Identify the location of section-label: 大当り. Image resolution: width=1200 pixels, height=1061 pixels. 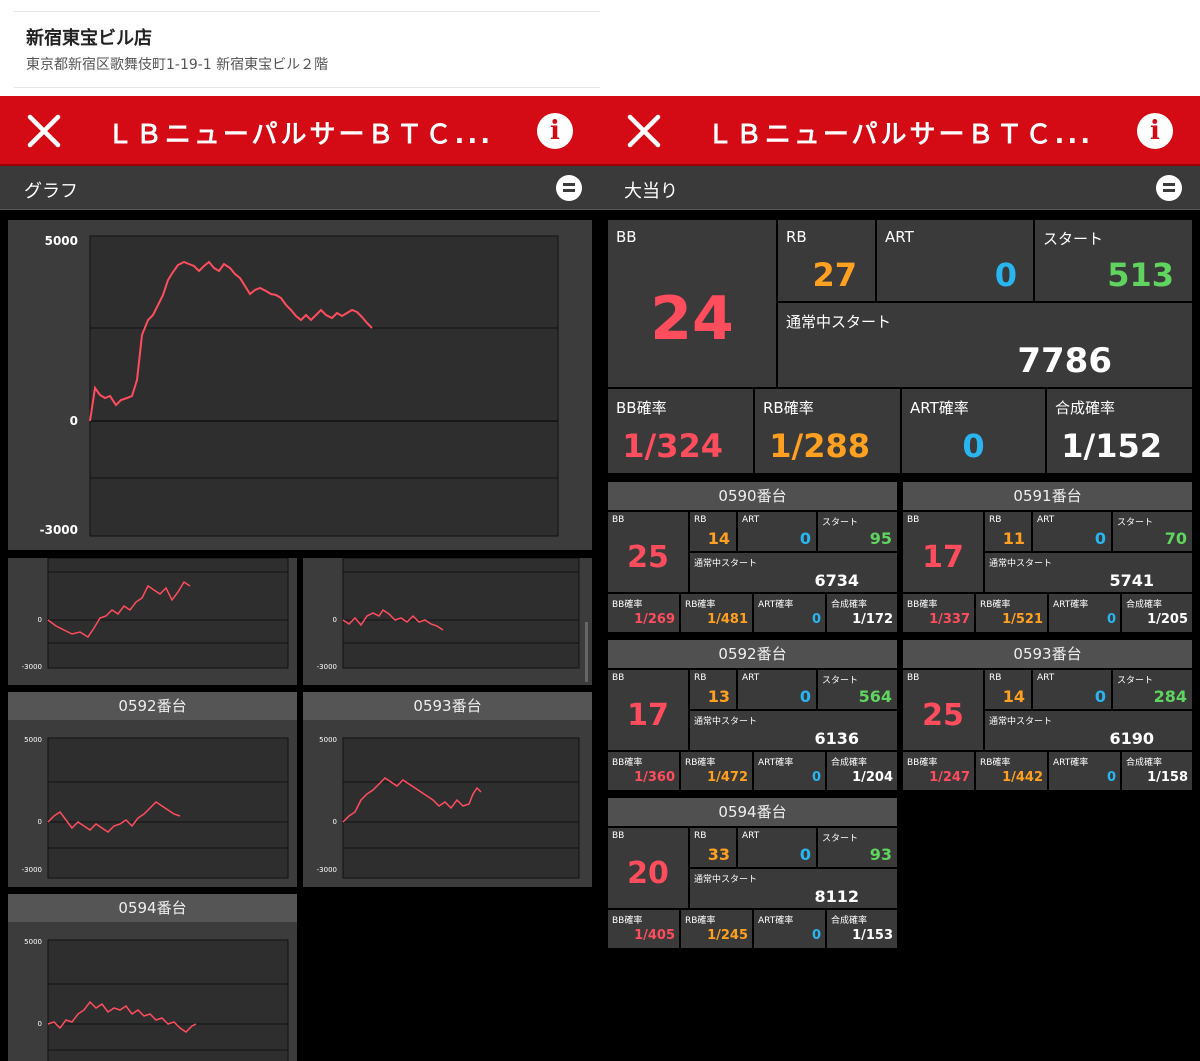
(651, 191).